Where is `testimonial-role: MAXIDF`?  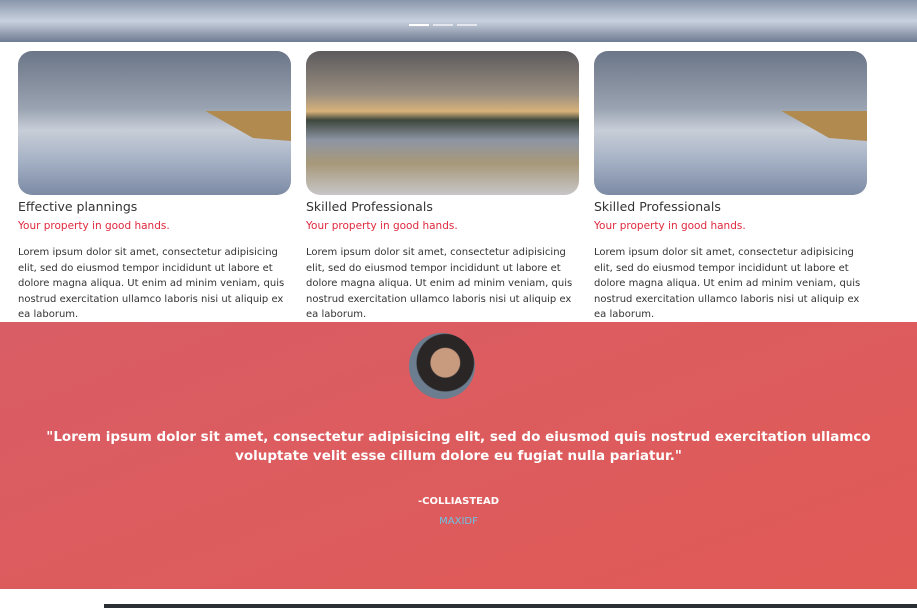 testimonial-role: MAXIDF is located at coordinates (458, 521).